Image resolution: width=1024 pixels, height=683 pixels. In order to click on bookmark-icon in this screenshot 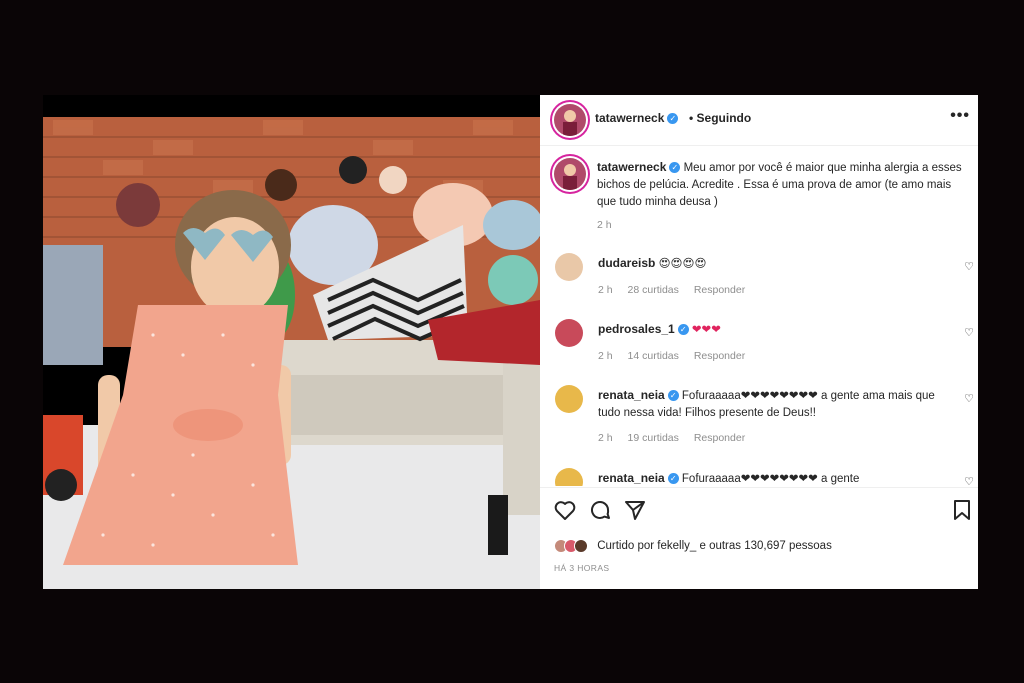, I will do `click(962, 510)`.